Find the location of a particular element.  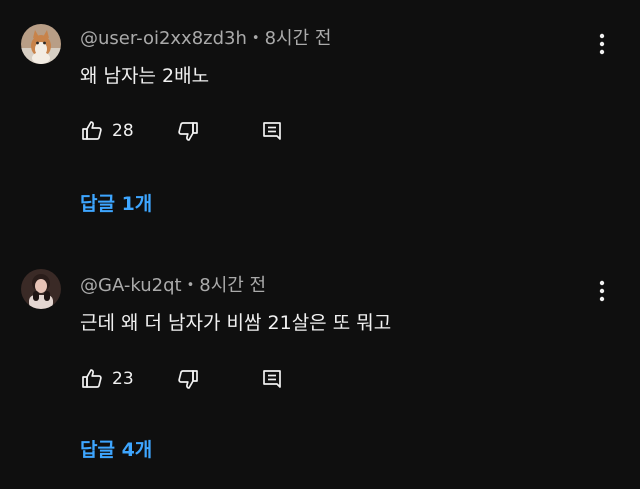

person-avatar-icon is located at coordinates (41, 289).